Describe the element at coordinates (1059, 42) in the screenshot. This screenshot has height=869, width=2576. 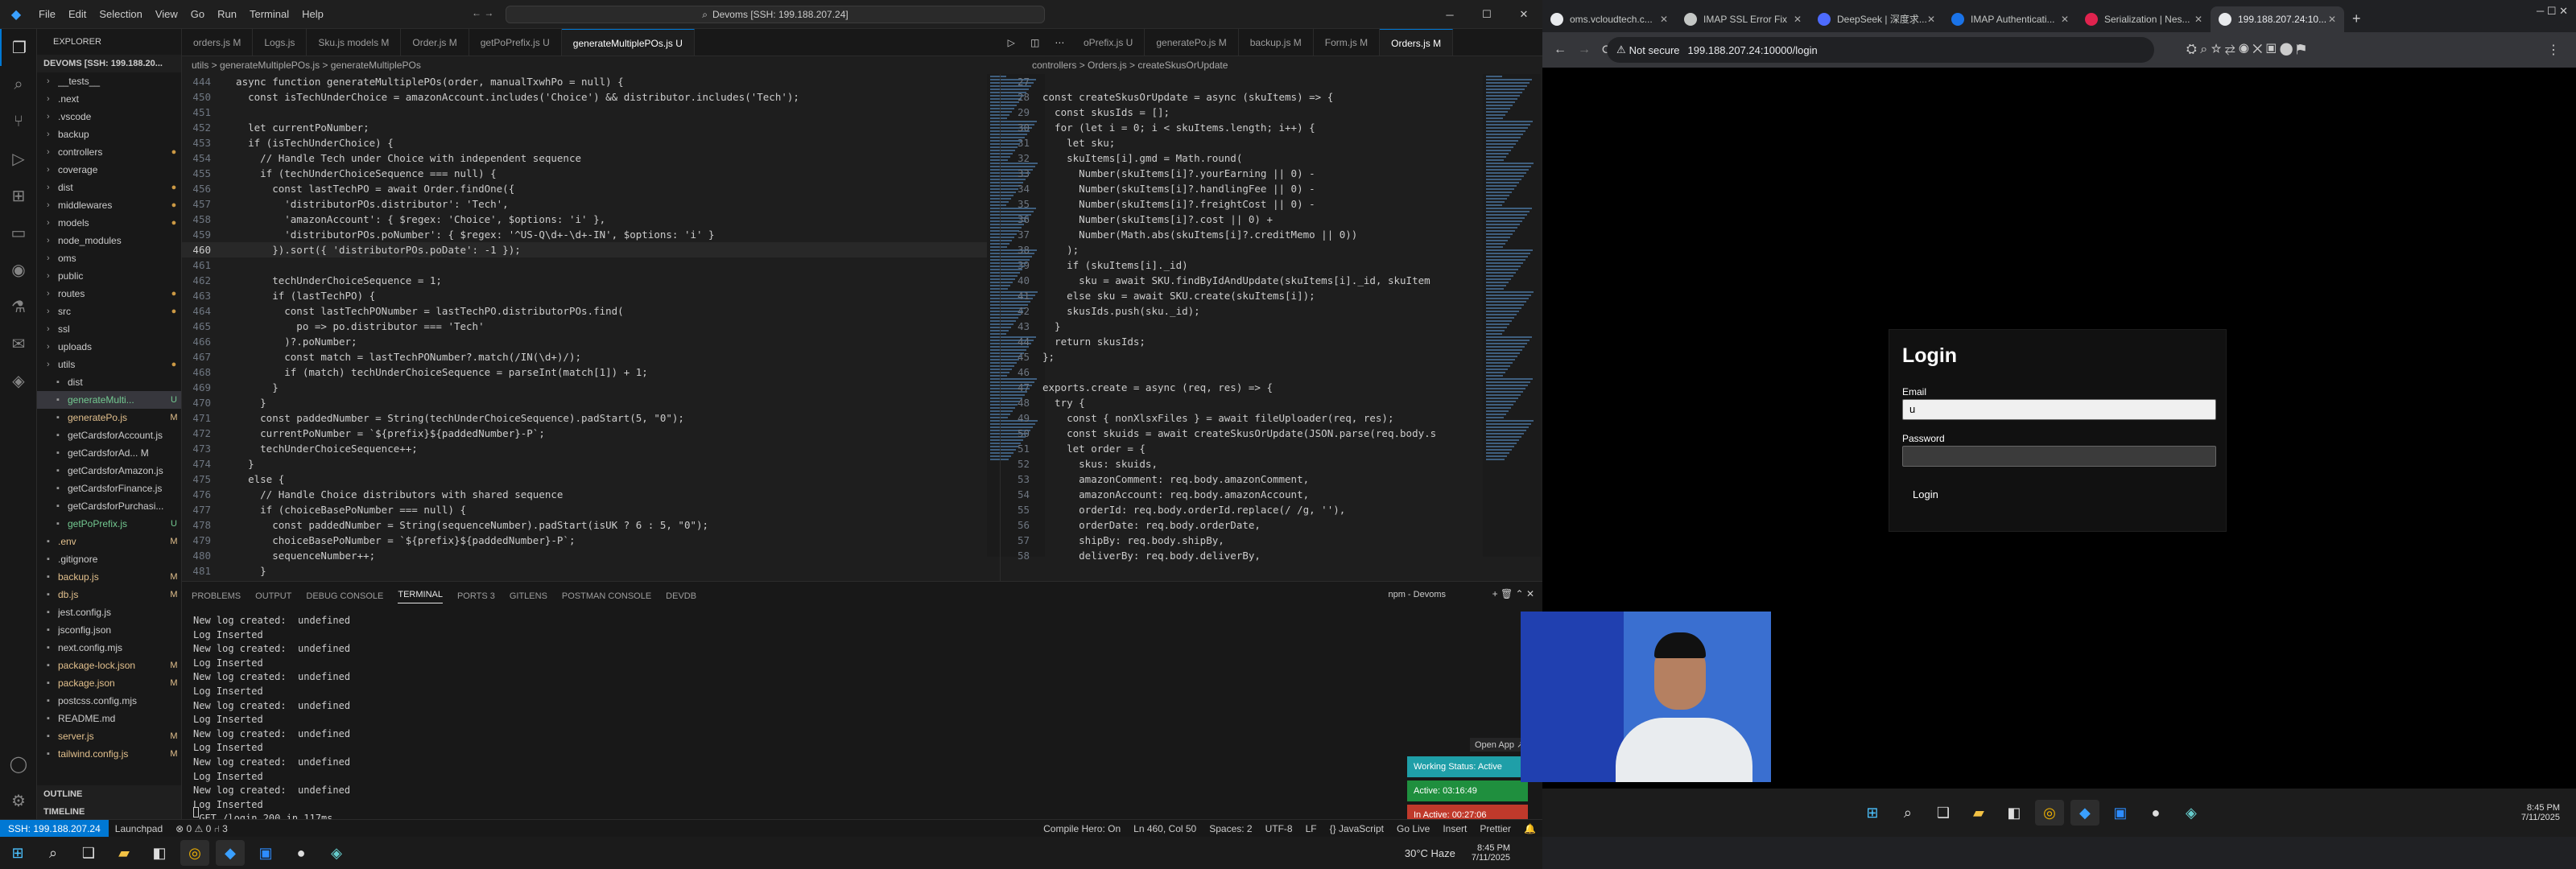
I see `more-icon: ⋯` at that location.